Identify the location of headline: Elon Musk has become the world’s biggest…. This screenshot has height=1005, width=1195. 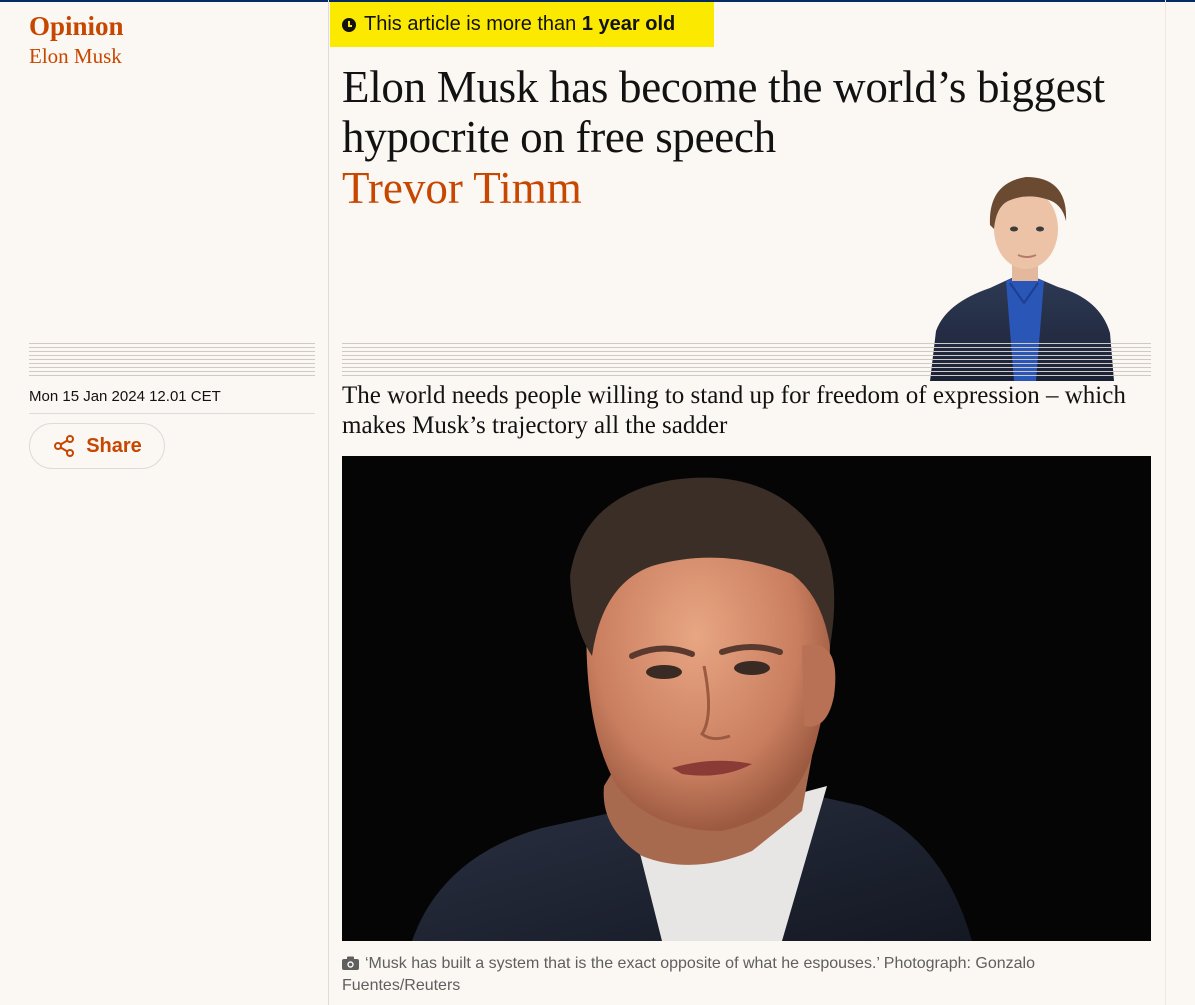
(723, 112).